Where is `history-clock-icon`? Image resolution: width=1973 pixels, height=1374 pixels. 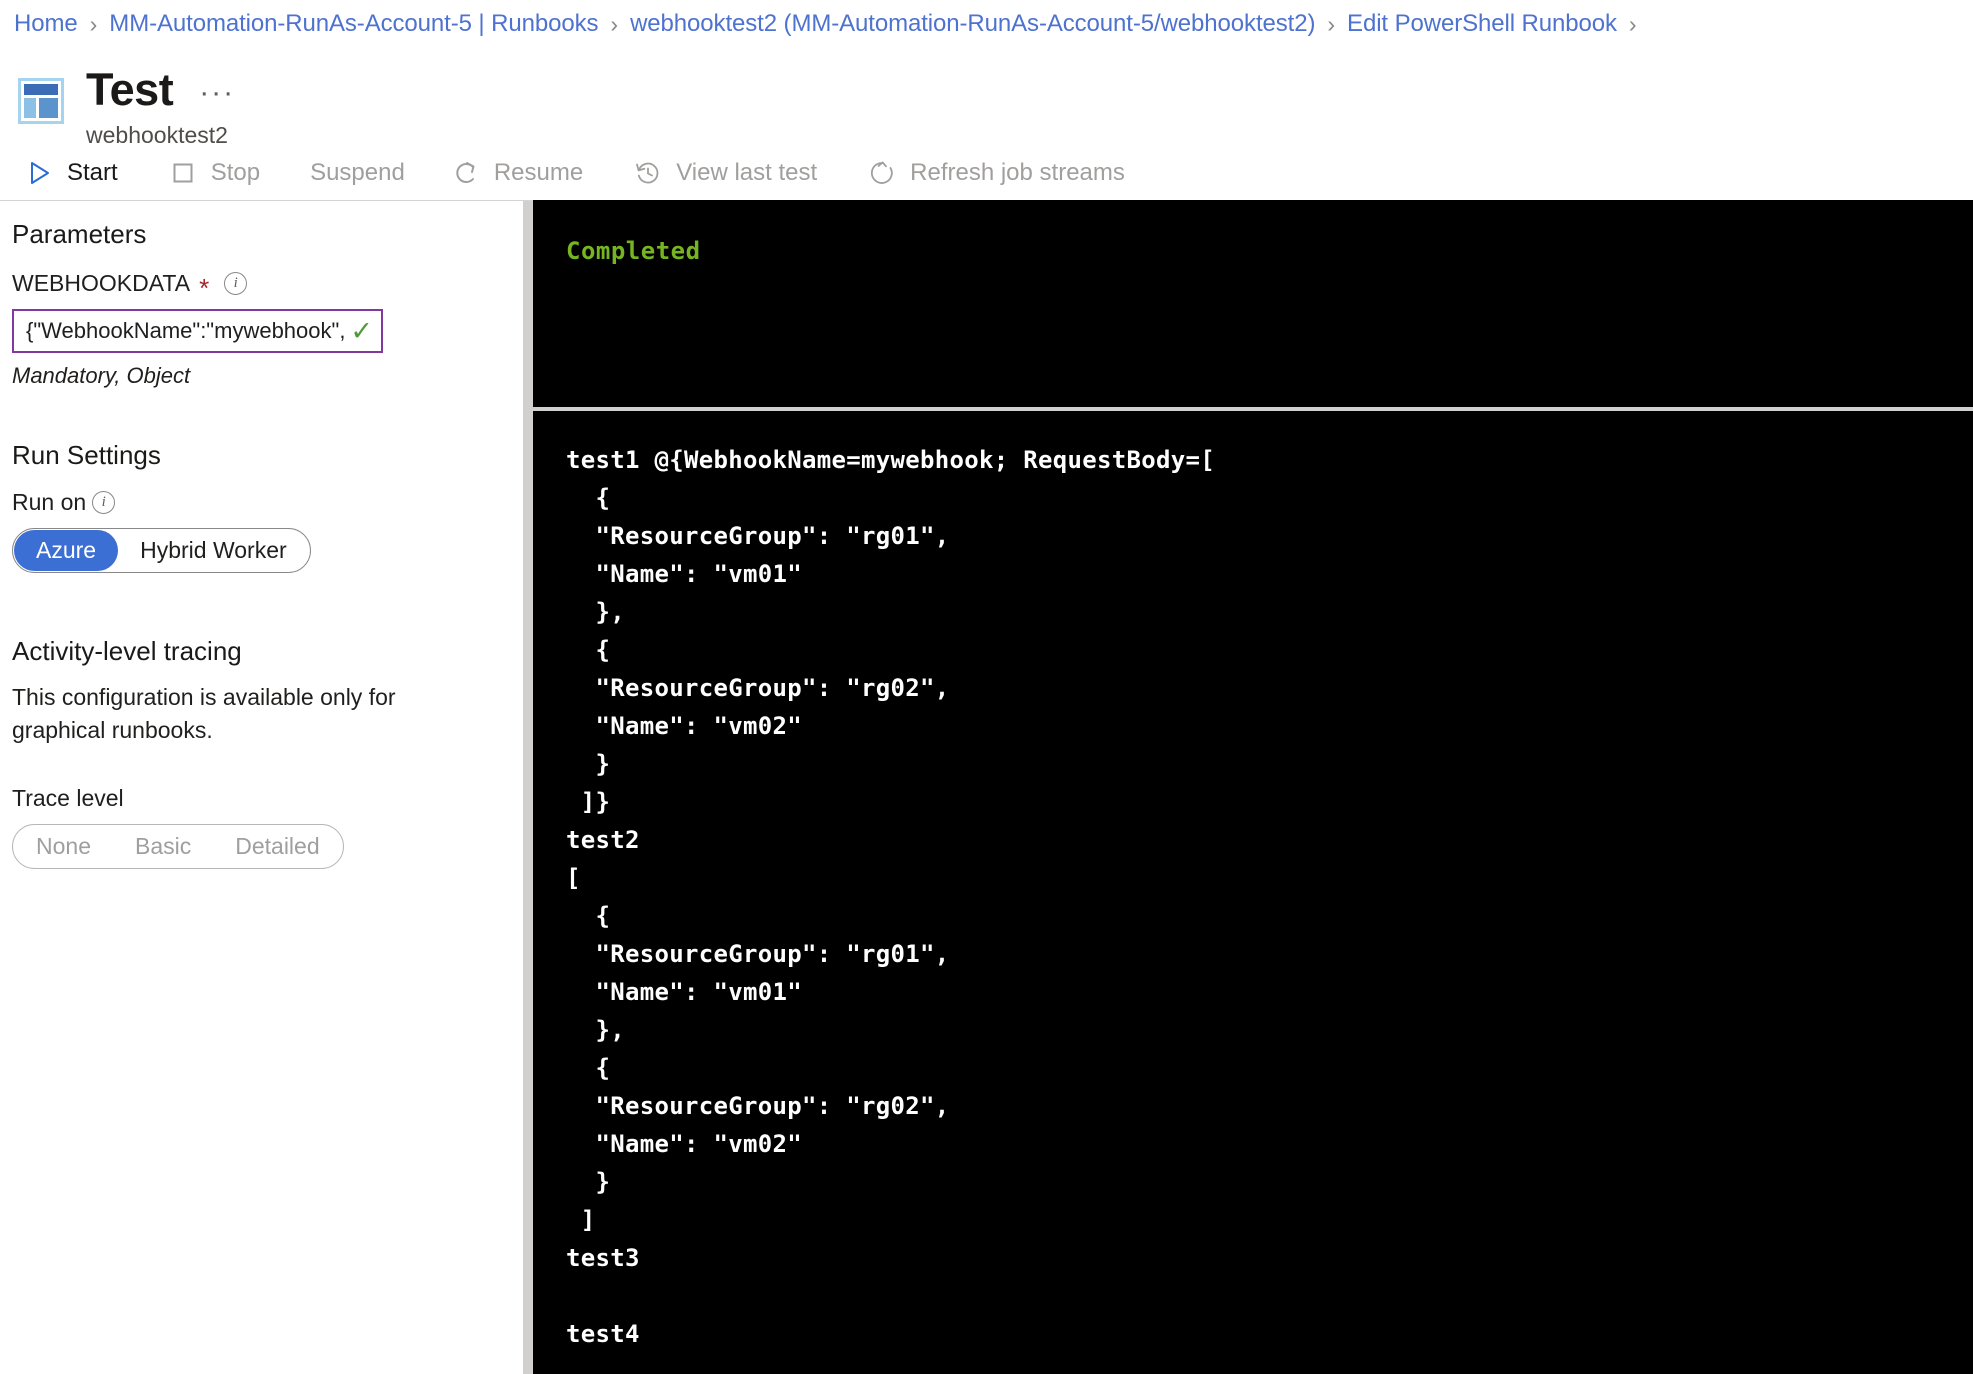
history-clock-icon is located at coordinates (648, 173).